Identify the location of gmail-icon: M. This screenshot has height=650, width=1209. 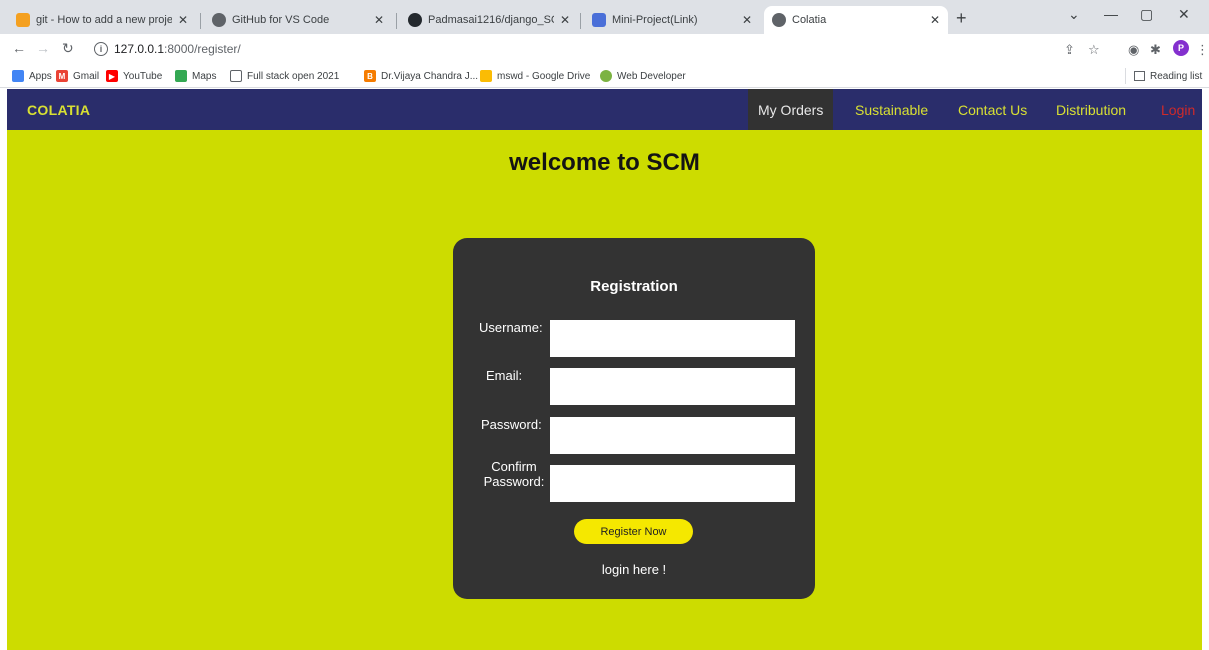
(62, 76).